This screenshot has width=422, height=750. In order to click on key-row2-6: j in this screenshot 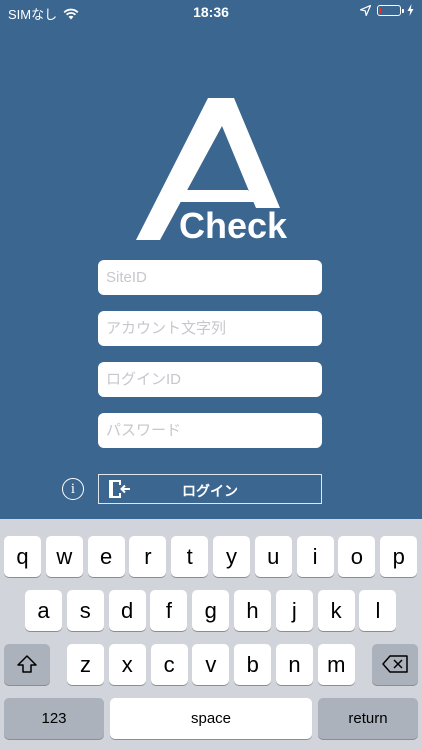, I will do `click(294, 610)`.